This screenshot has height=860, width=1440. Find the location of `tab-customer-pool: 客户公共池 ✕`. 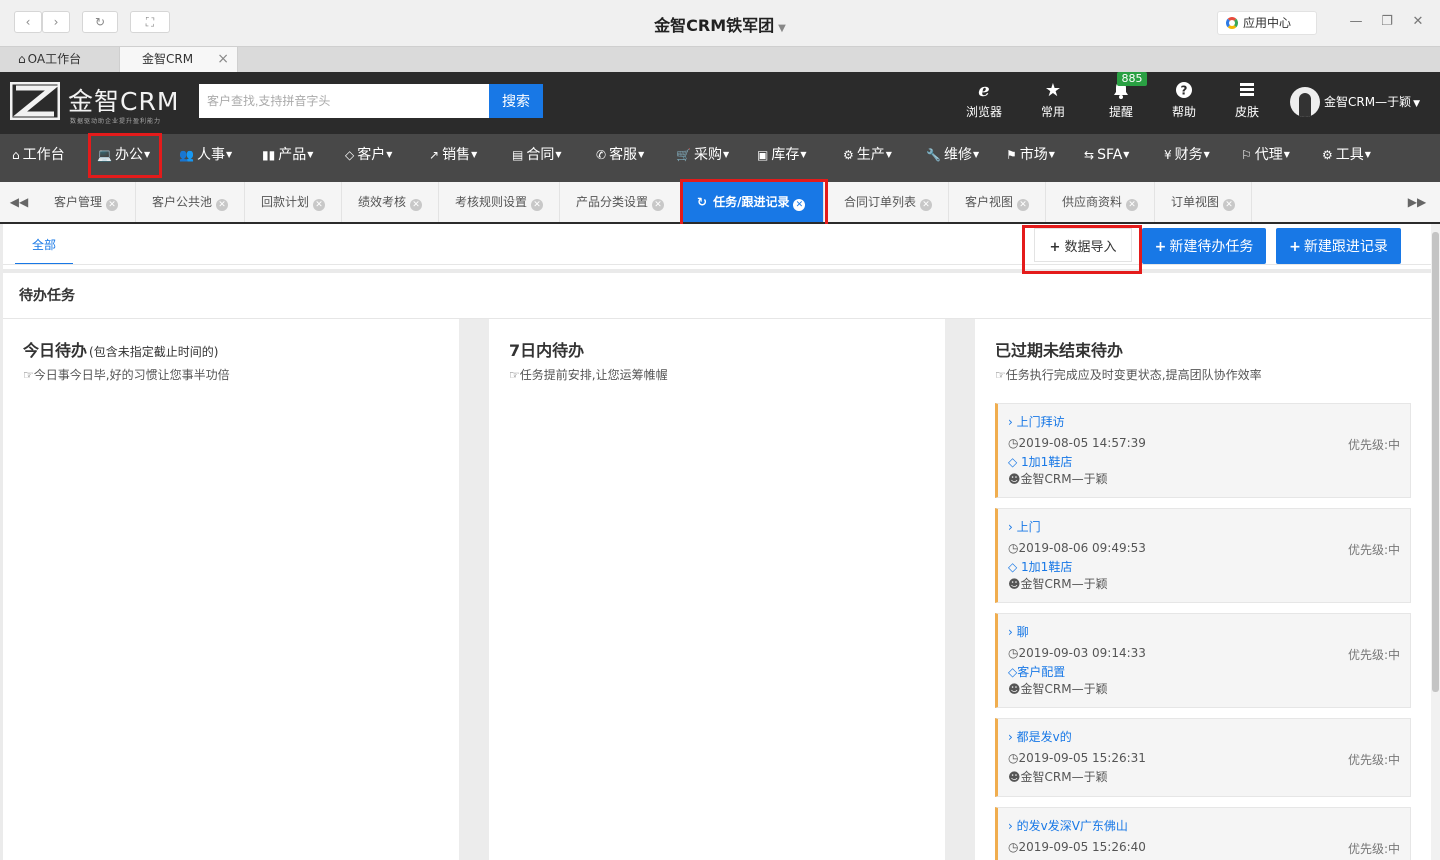

tab-customer-pool: 客户公共池 ✕ is located at coordinates (190, 202).